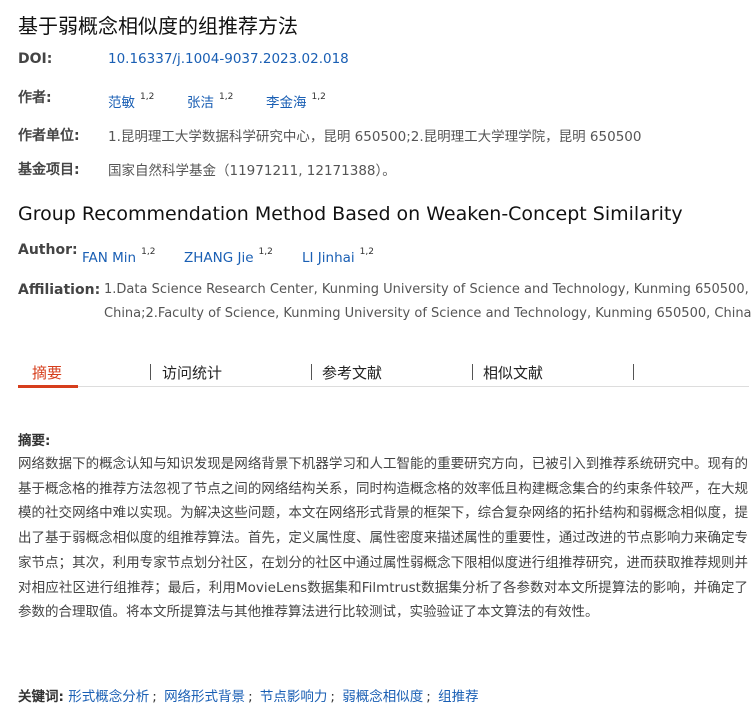 Image resolution: width=755 pixels, height=719 pixels. I want to click on authors-cn-label: 作者:, so click(35, 98).